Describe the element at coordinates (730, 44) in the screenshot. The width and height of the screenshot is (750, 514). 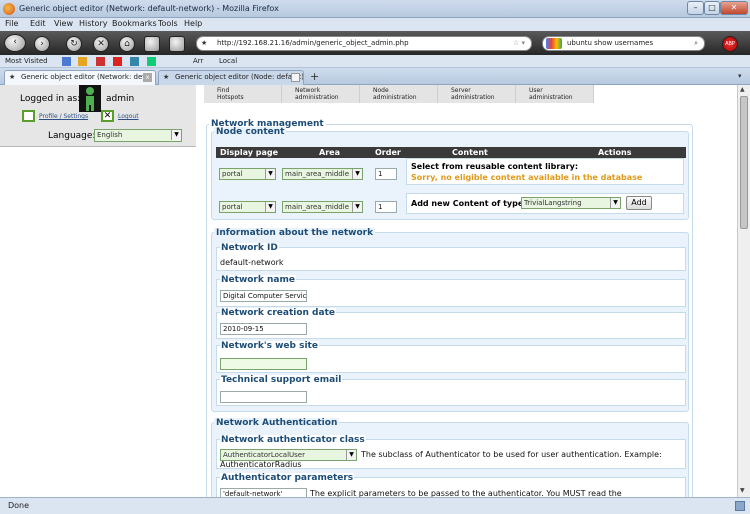
I see `adblock-button: ABP` at that location.